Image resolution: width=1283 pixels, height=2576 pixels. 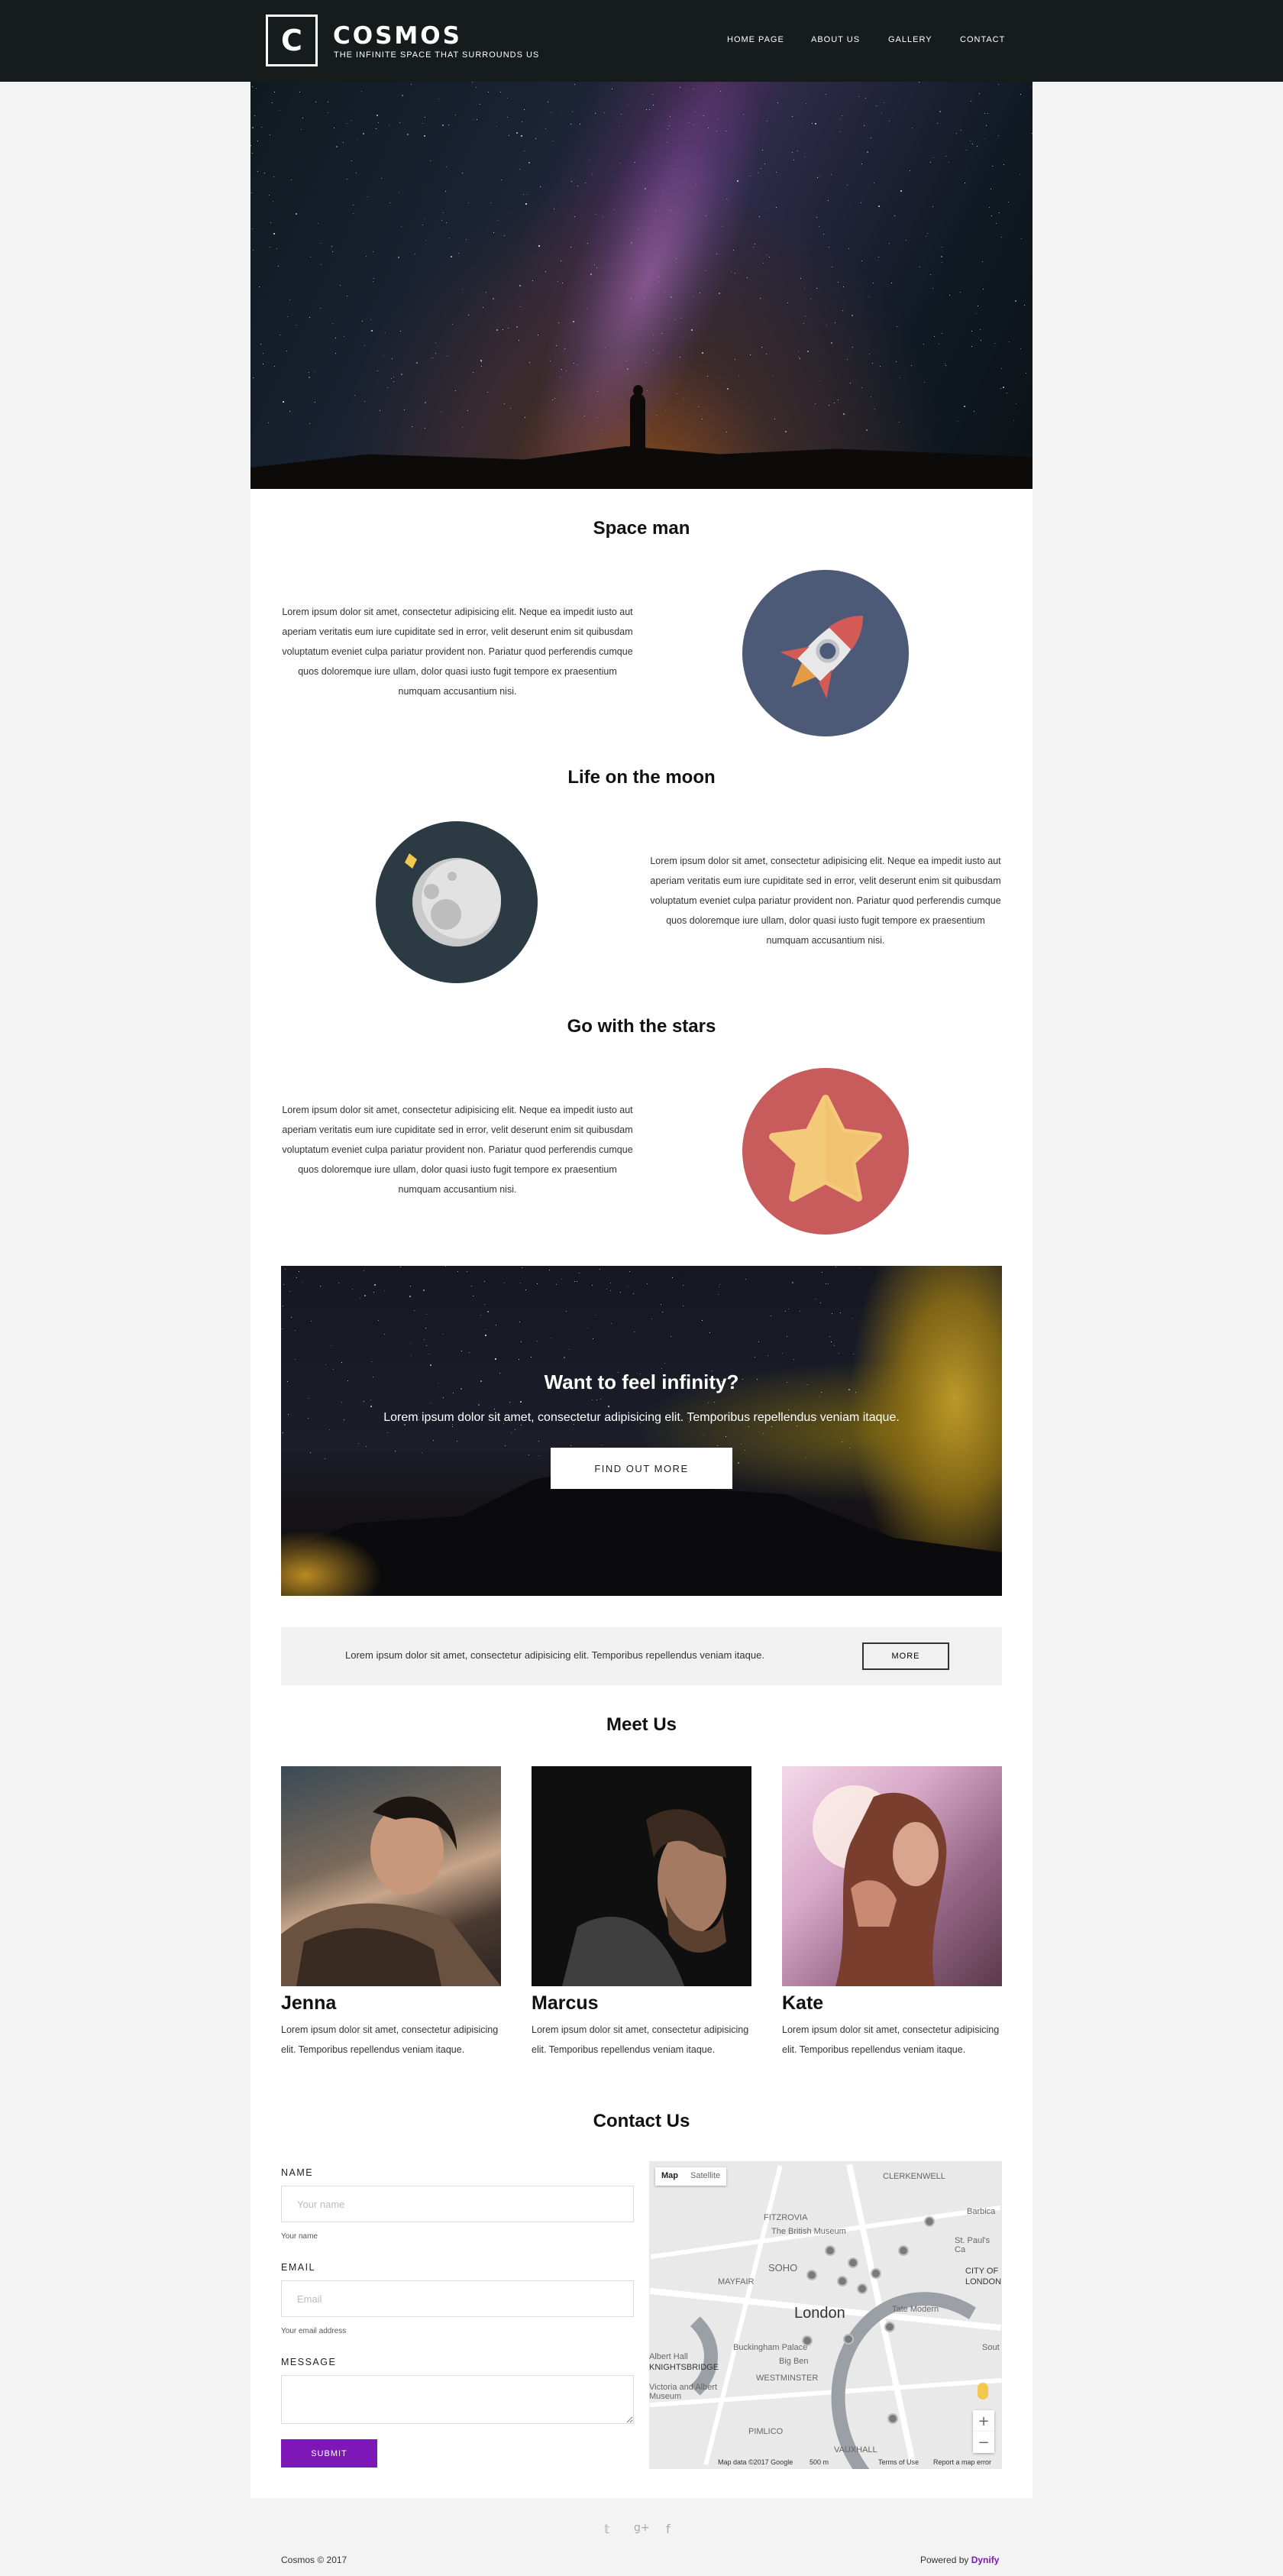 I want to click on map-label: LONDON, so click(x=983, y=2281).